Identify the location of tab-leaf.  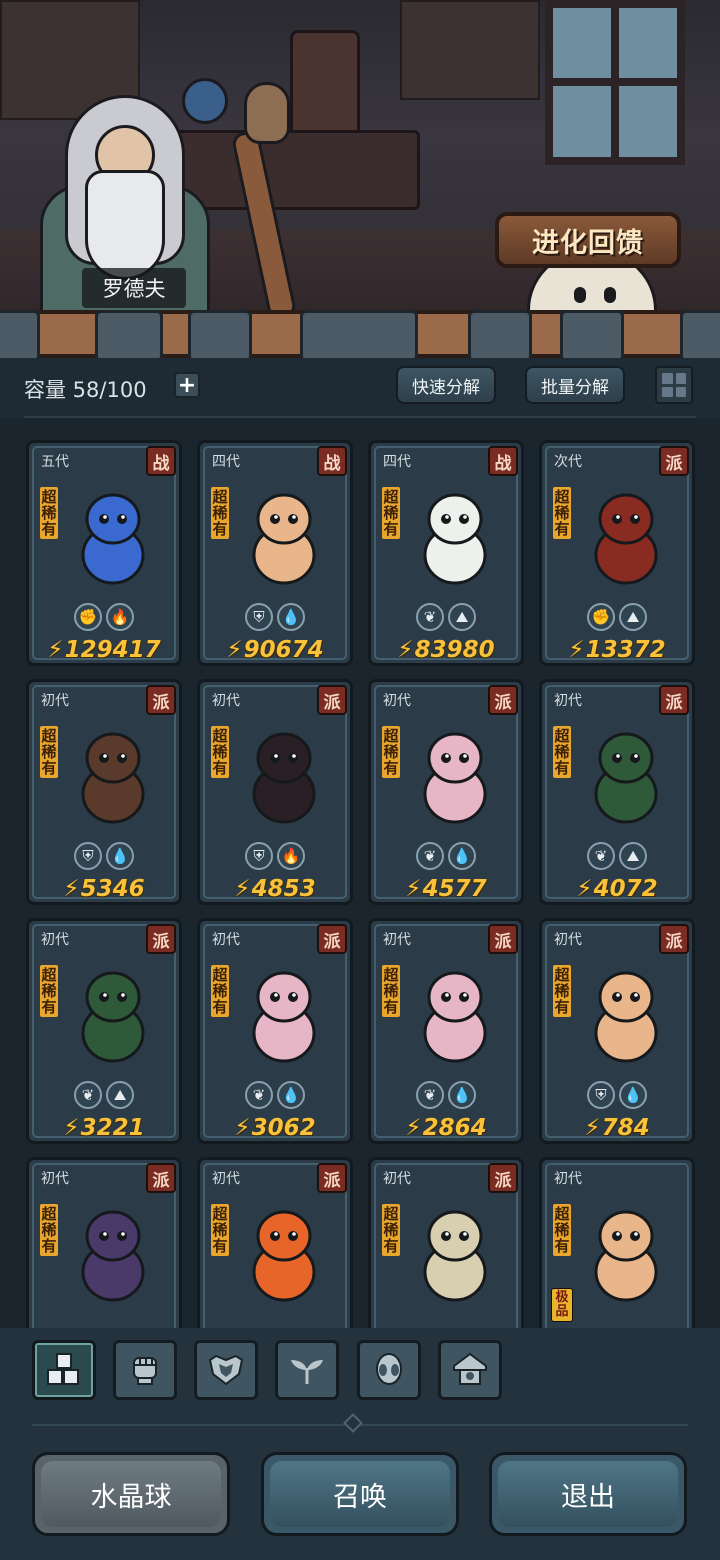
(307, 1370).